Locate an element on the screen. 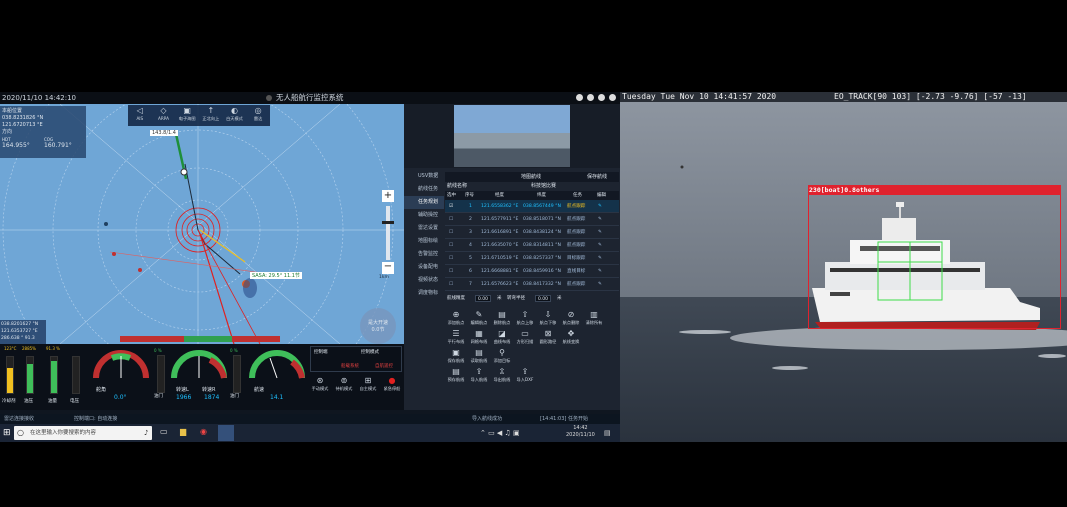 This screenshot has width=1067, height=507. info-icon is located at coordinates (590, 97).